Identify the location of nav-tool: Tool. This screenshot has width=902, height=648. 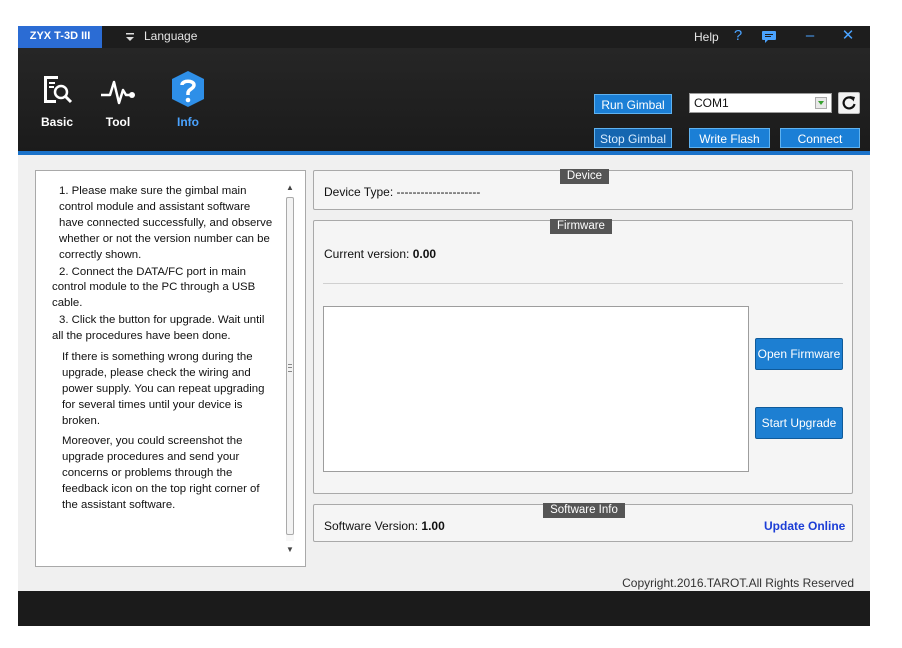
(118, 99).